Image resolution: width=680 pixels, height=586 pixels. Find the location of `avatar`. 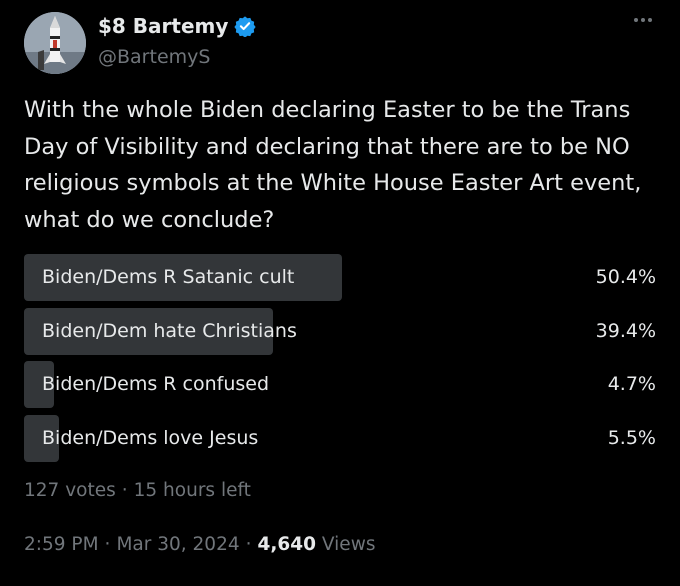

avatar is located at coordinates (55, 43).